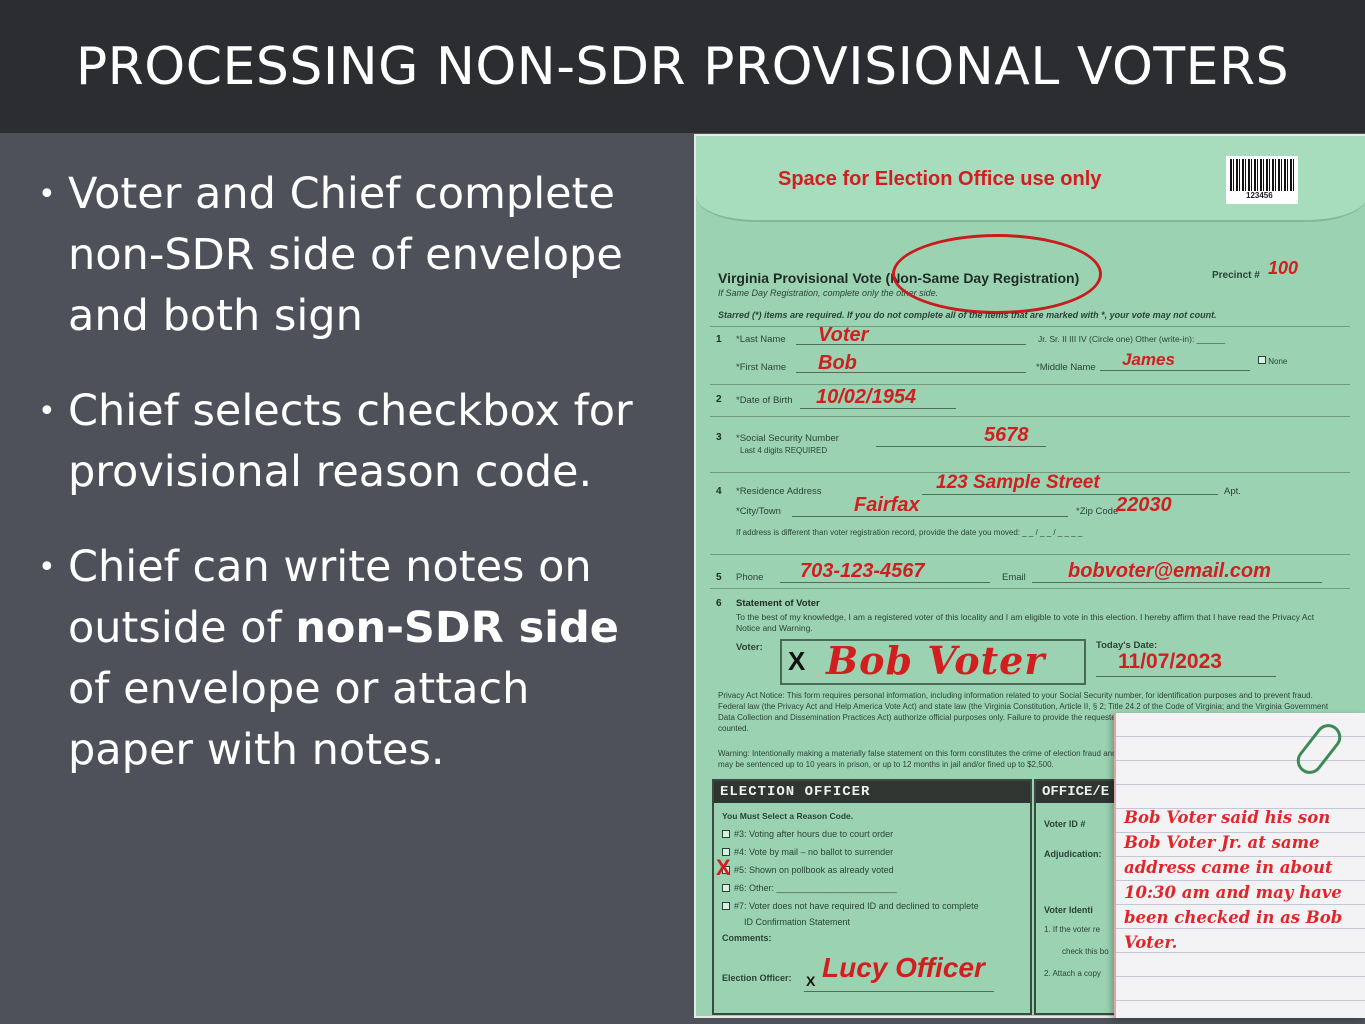 The height and width of the screenshot is (1024, 1365). Describe the element at coordinates (788, 816) in the screenshot. I see `reason-instruction: You Must Select a Reason Code.` at that location.